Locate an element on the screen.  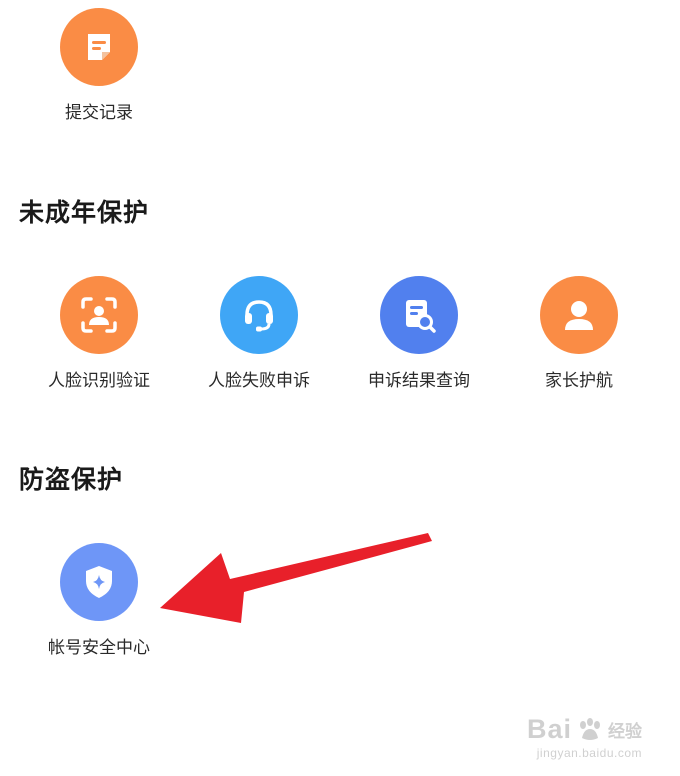
account-security-center-button: 帐号安全中心 is located at coordinates (99, 600).